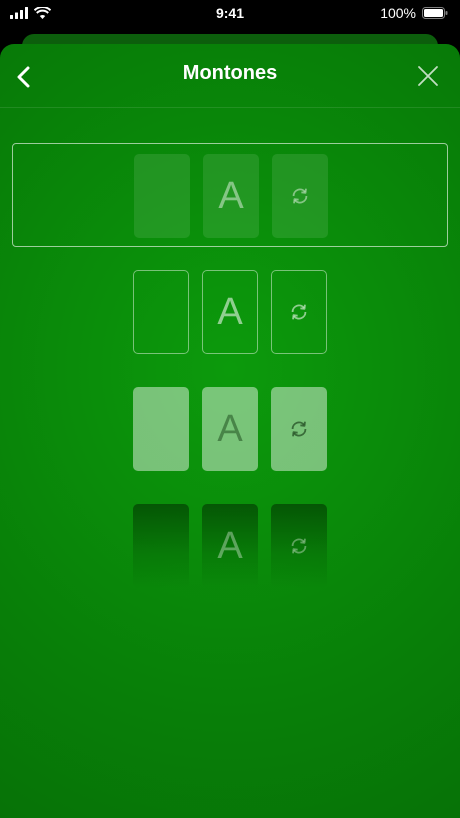 This screenshot has height=818, width=460. I want to click on status-right: 100%, so click(414, 13).